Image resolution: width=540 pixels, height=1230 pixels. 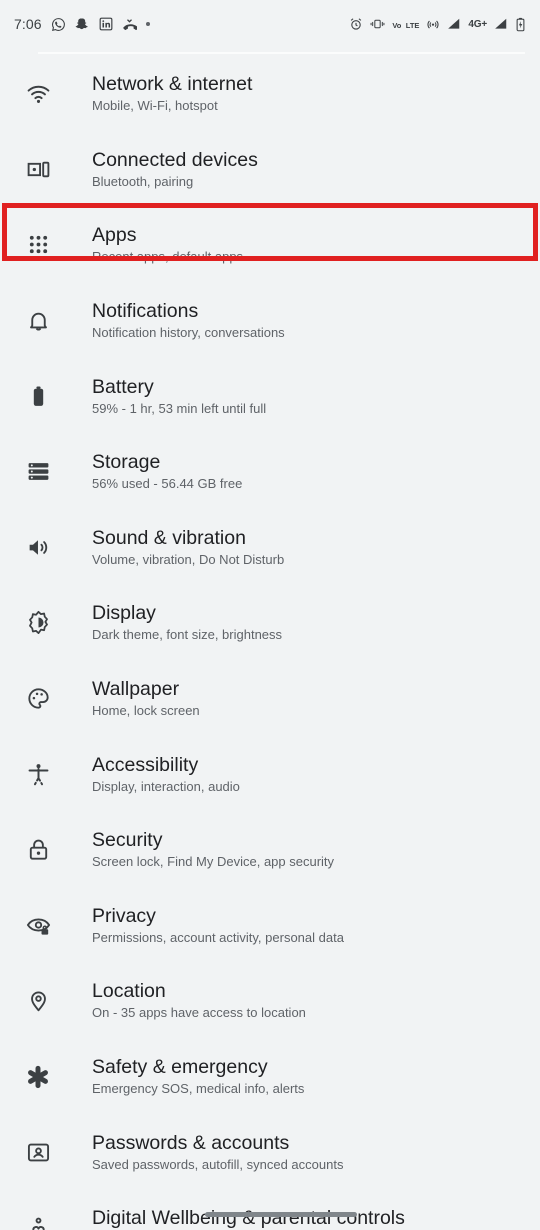 What do you see at coordinates (38, 1000) in the screenshot?
I see `location-pin-icon` at bounding box center [38, 1000].